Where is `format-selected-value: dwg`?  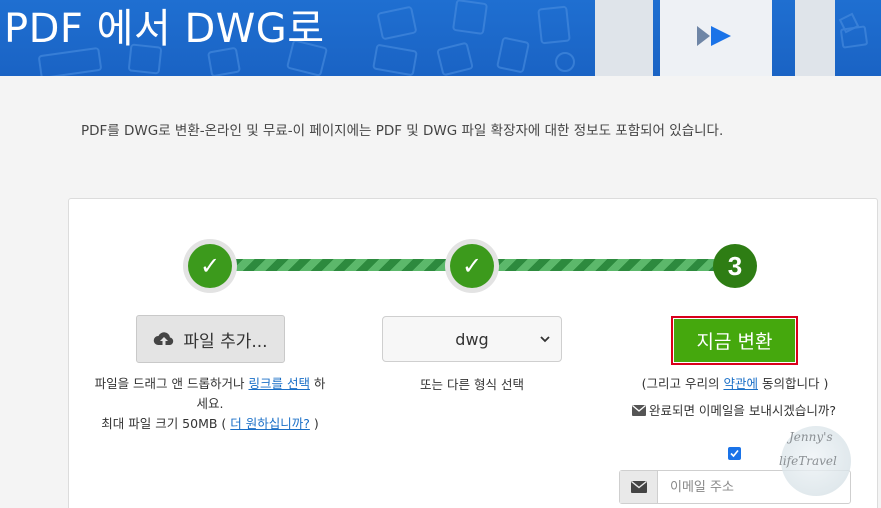 format-selected-value: dwg is located at coordinates (472, 339).